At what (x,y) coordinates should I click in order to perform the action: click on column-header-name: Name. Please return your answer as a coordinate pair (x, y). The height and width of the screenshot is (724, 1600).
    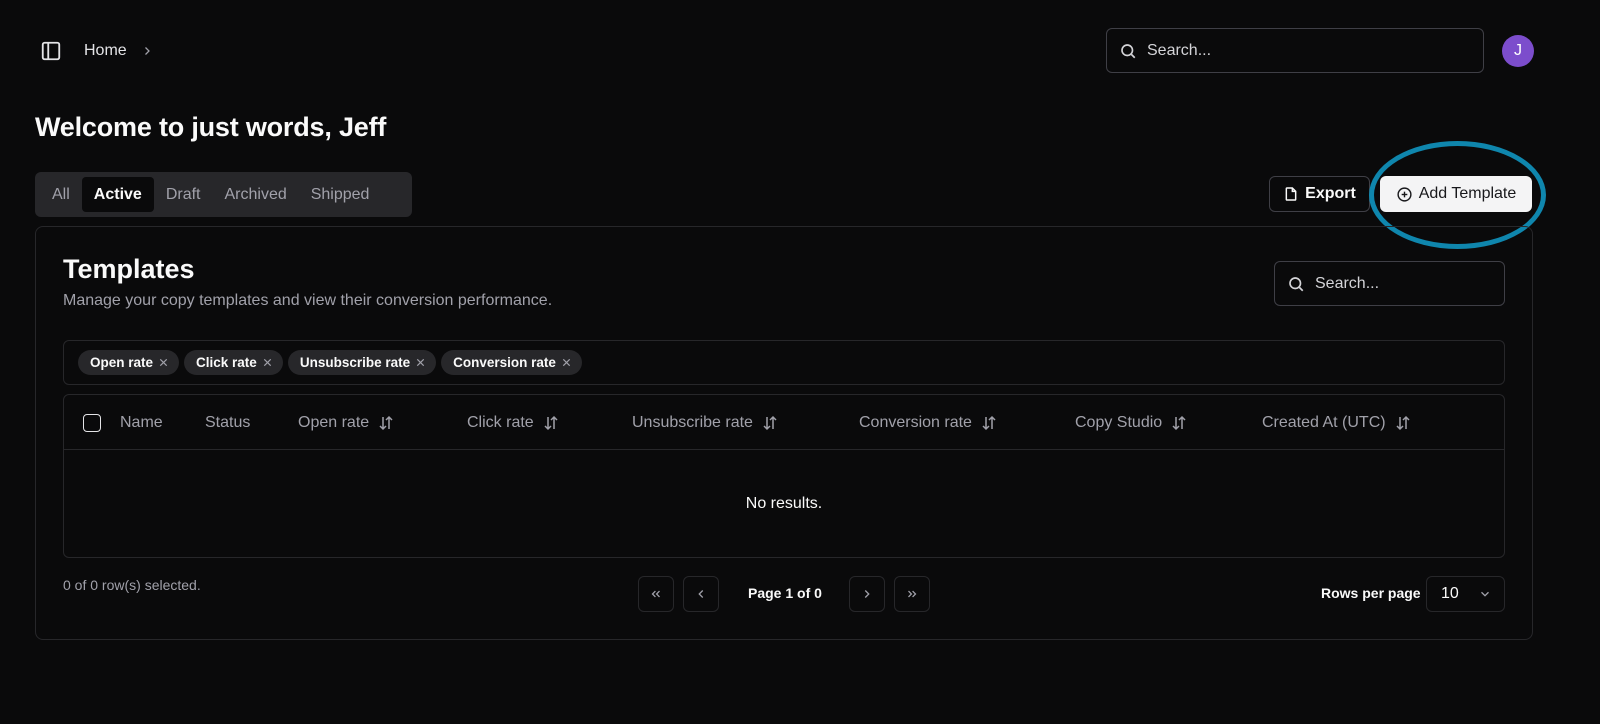
    Looking at the image, I should click on (141, 422).